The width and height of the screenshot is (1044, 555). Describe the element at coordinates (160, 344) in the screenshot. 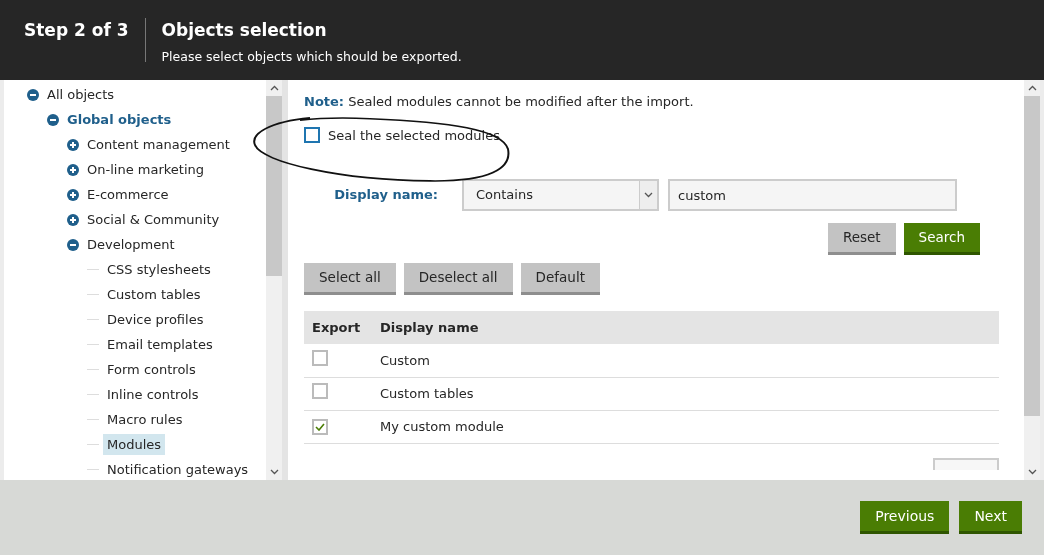

I see `tree-item: Email templates` at that location.